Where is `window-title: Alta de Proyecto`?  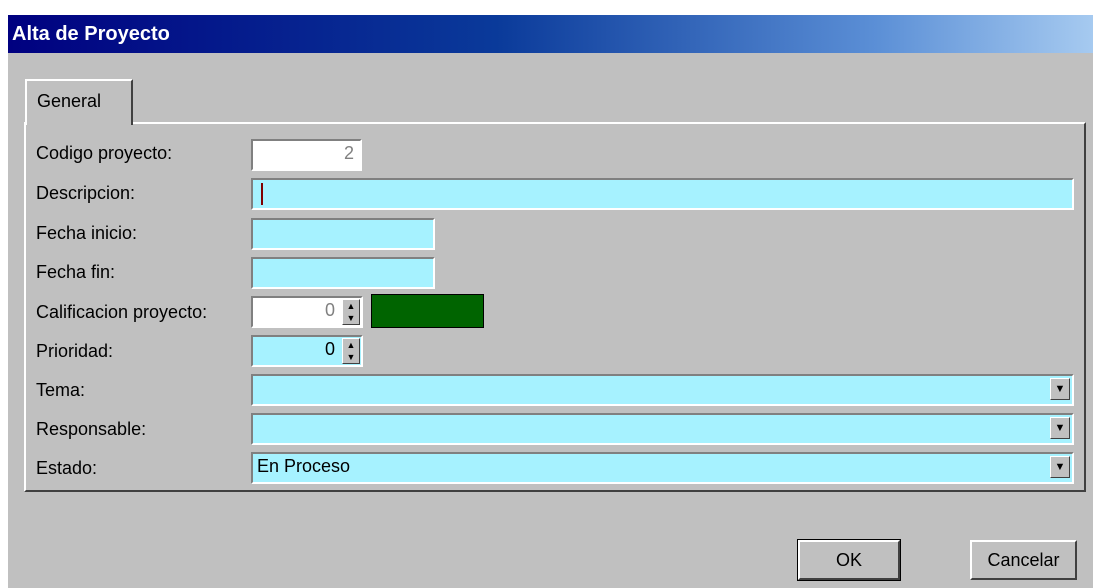
window-title: Alta de Proyecto is located at coordinates (91, 34).